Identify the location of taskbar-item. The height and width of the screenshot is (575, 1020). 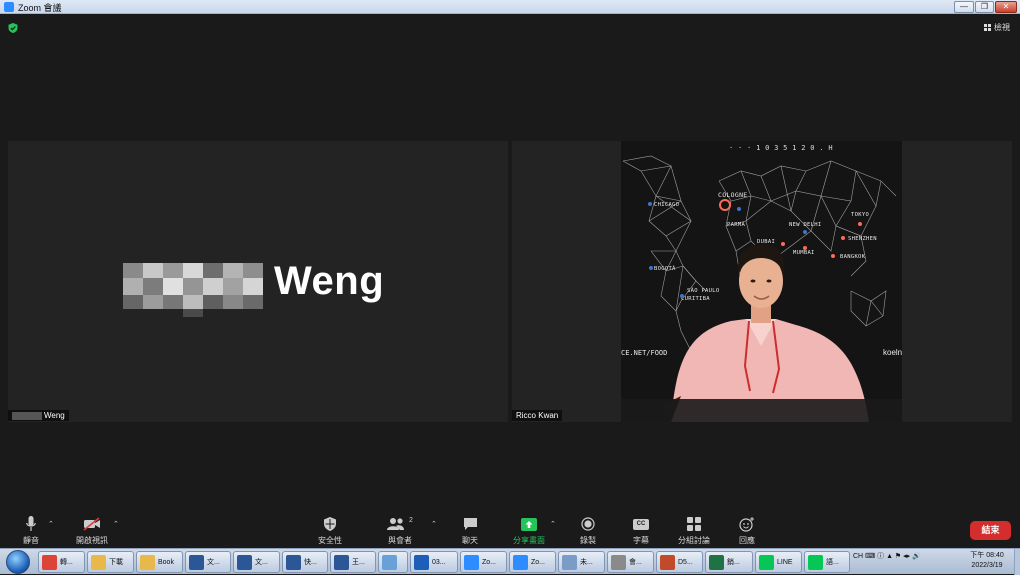
(393, 562).